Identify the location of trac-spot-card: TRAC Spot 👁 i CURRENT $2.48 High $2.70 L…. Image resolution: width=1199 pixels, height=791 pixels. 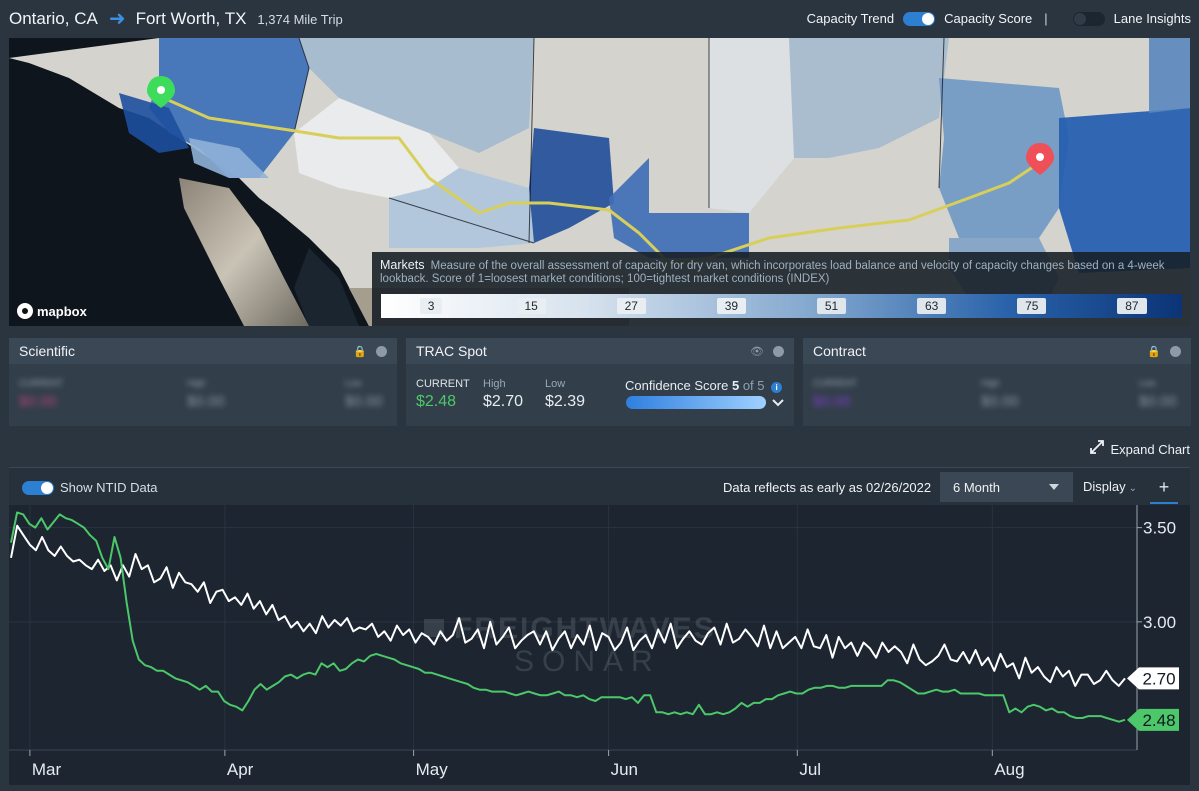
(600, 382).